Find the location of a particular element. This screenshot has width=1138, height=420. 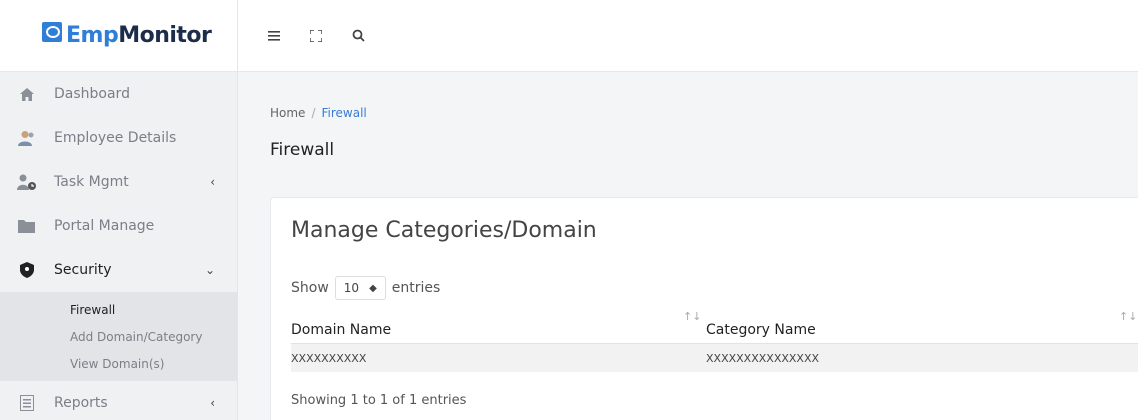

breadcrumb-current: Firewall is located at coordinates (343, 113).